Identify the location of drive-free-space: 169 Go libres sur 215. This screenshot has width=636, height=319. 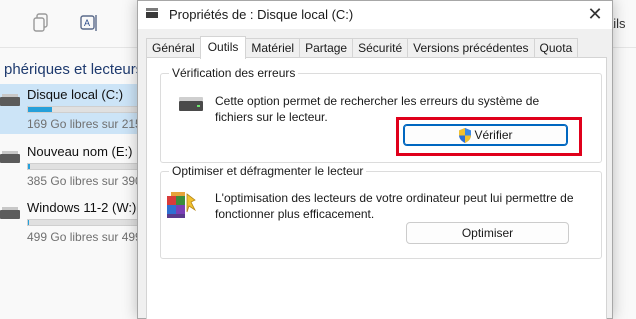
(84, 124).